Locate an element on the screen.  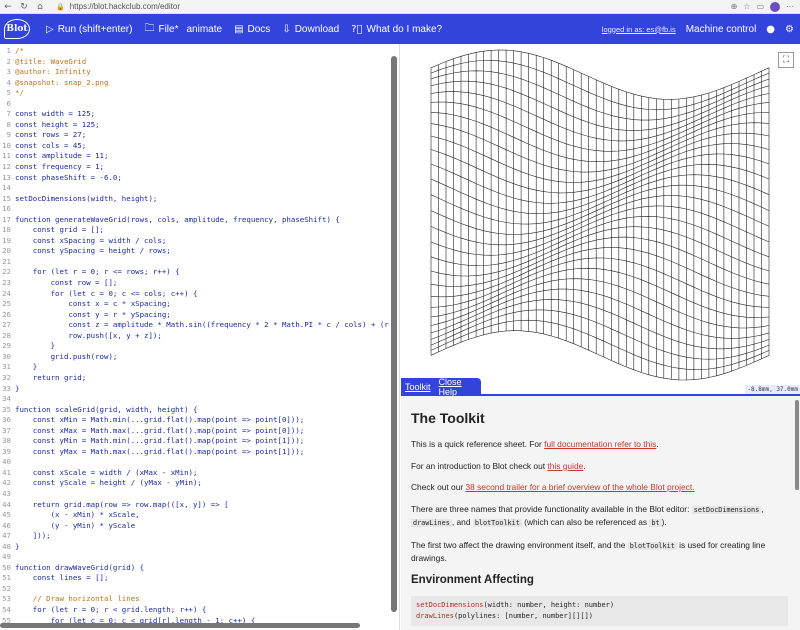
line-text: row.push([x, y + z]); is located at coordinates (87, 336).